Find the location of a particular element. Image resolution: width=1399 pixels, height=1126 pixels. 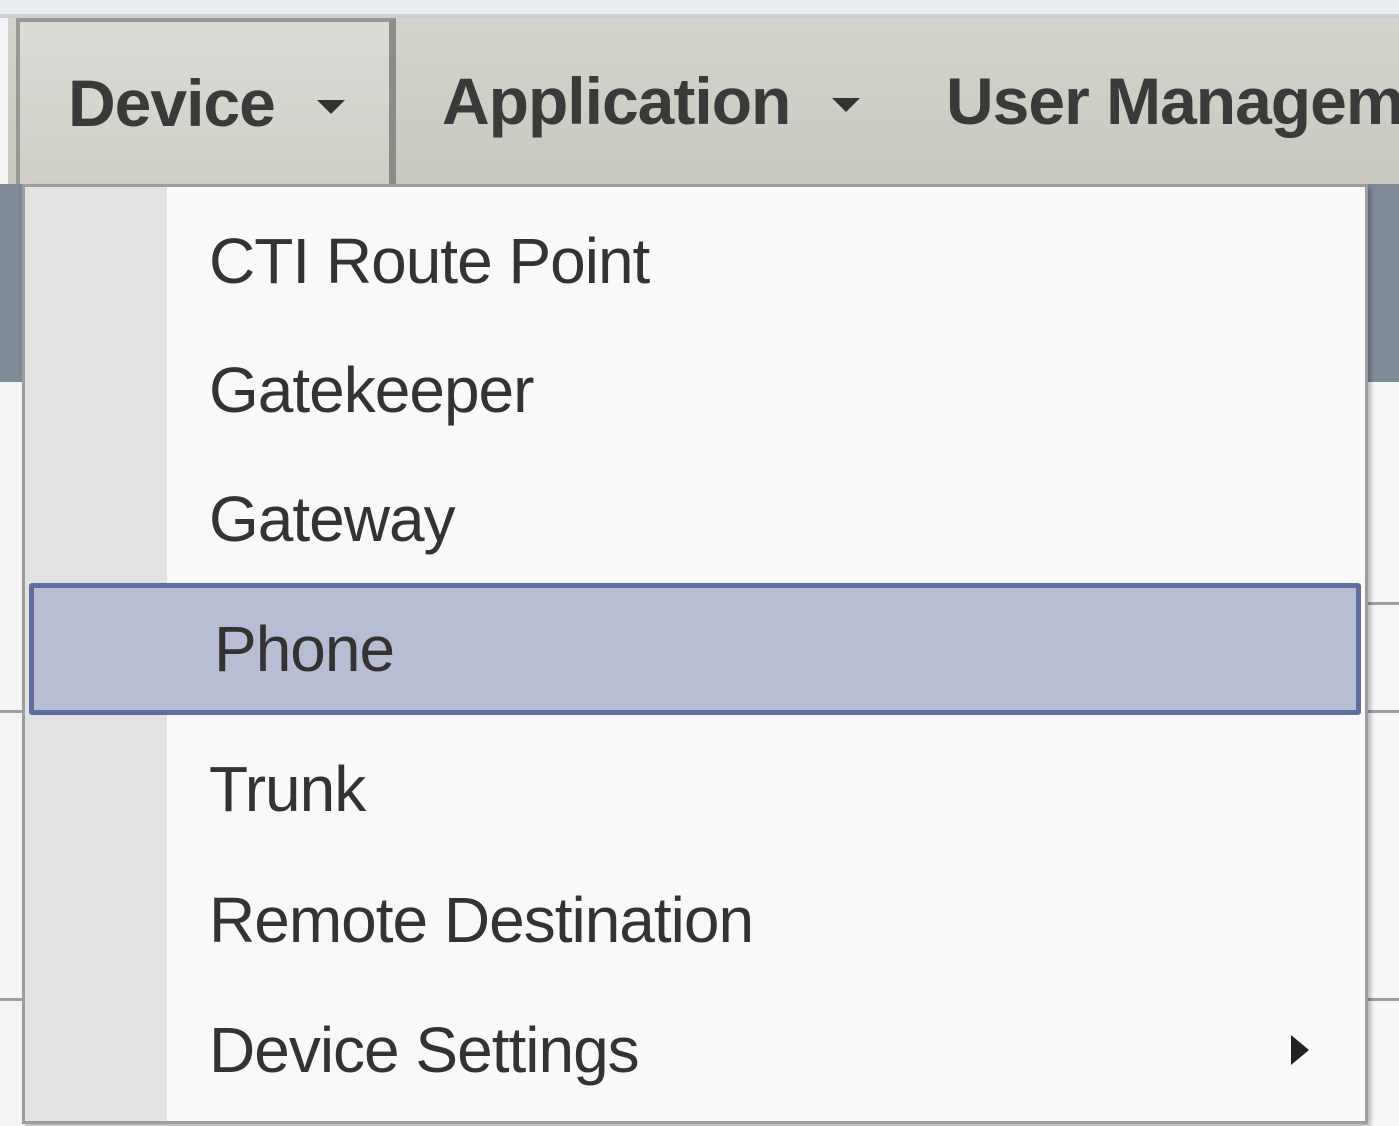

menu-tab-application-label: Application is located at coordinates (616, 101).